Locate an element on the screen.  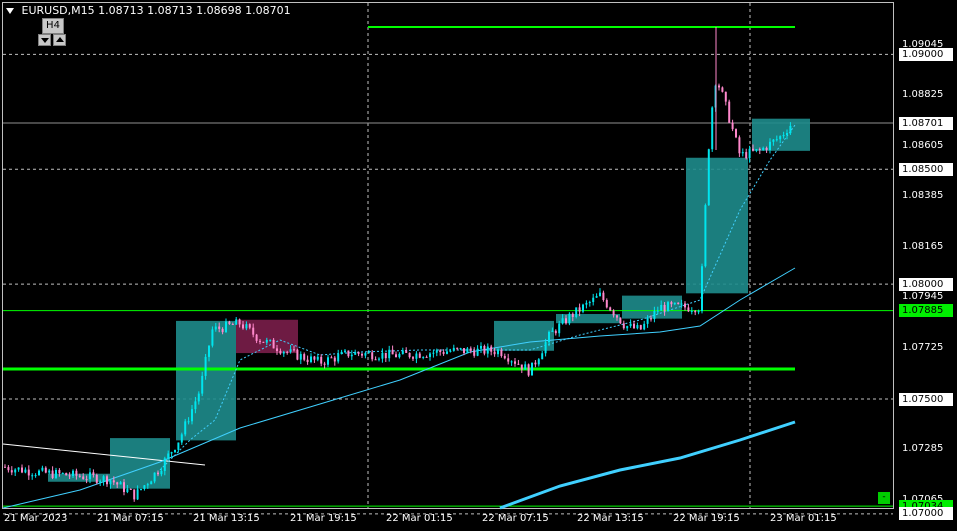
h4-box-down is located at coordinates (267, 336).